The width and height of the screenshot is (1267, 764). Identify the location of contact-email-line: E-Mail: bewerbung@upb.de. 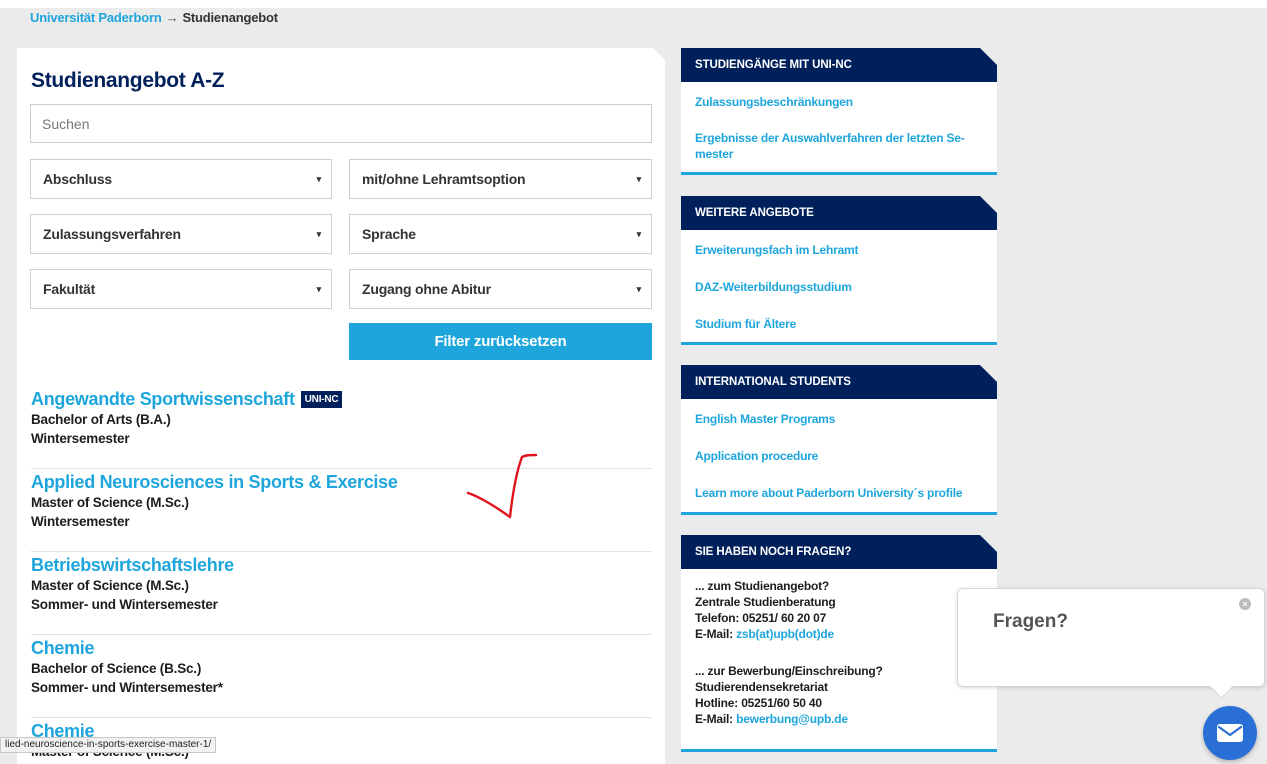
(839, 719).